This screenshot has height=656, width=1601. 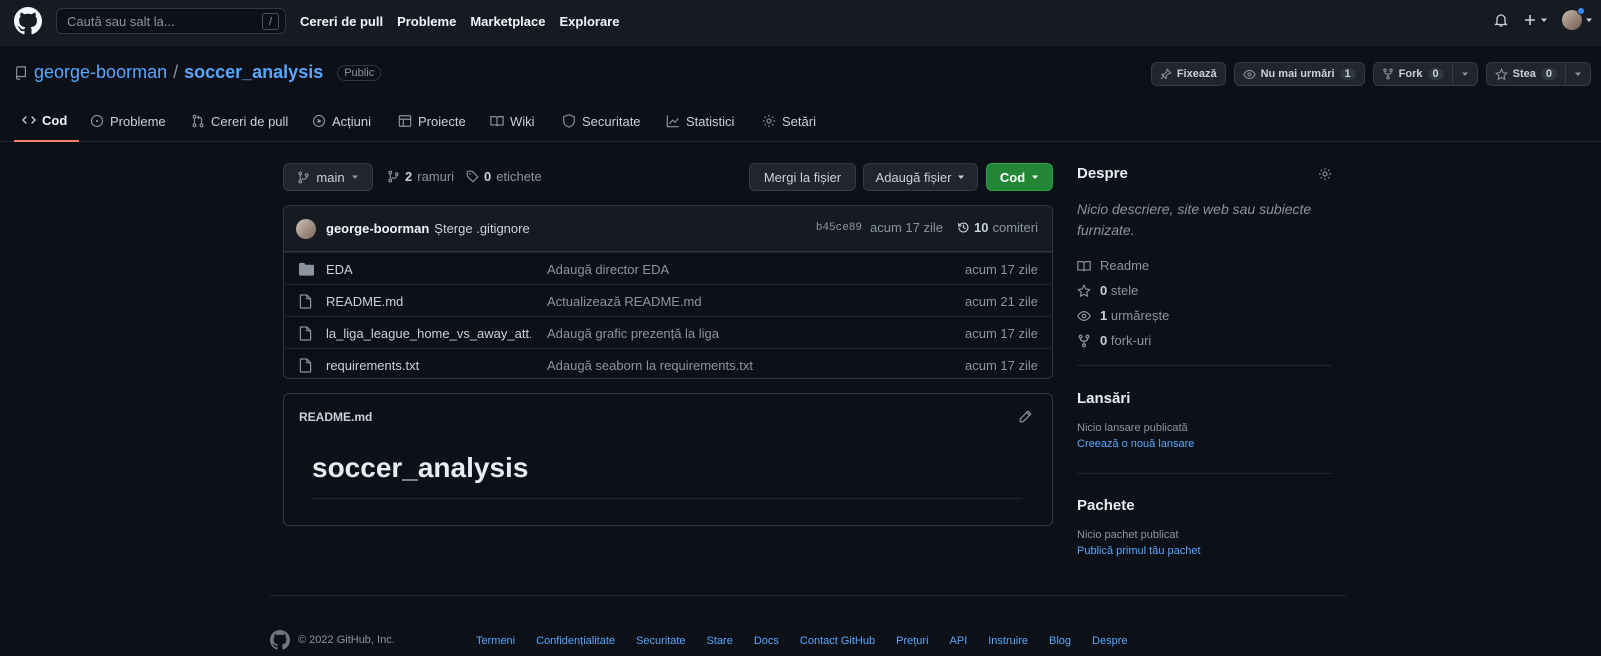 What do you see at coordinates (504, 176) in the screenshot?
I see `tags-link: 0 etichete` at bounding box center [504, 176].